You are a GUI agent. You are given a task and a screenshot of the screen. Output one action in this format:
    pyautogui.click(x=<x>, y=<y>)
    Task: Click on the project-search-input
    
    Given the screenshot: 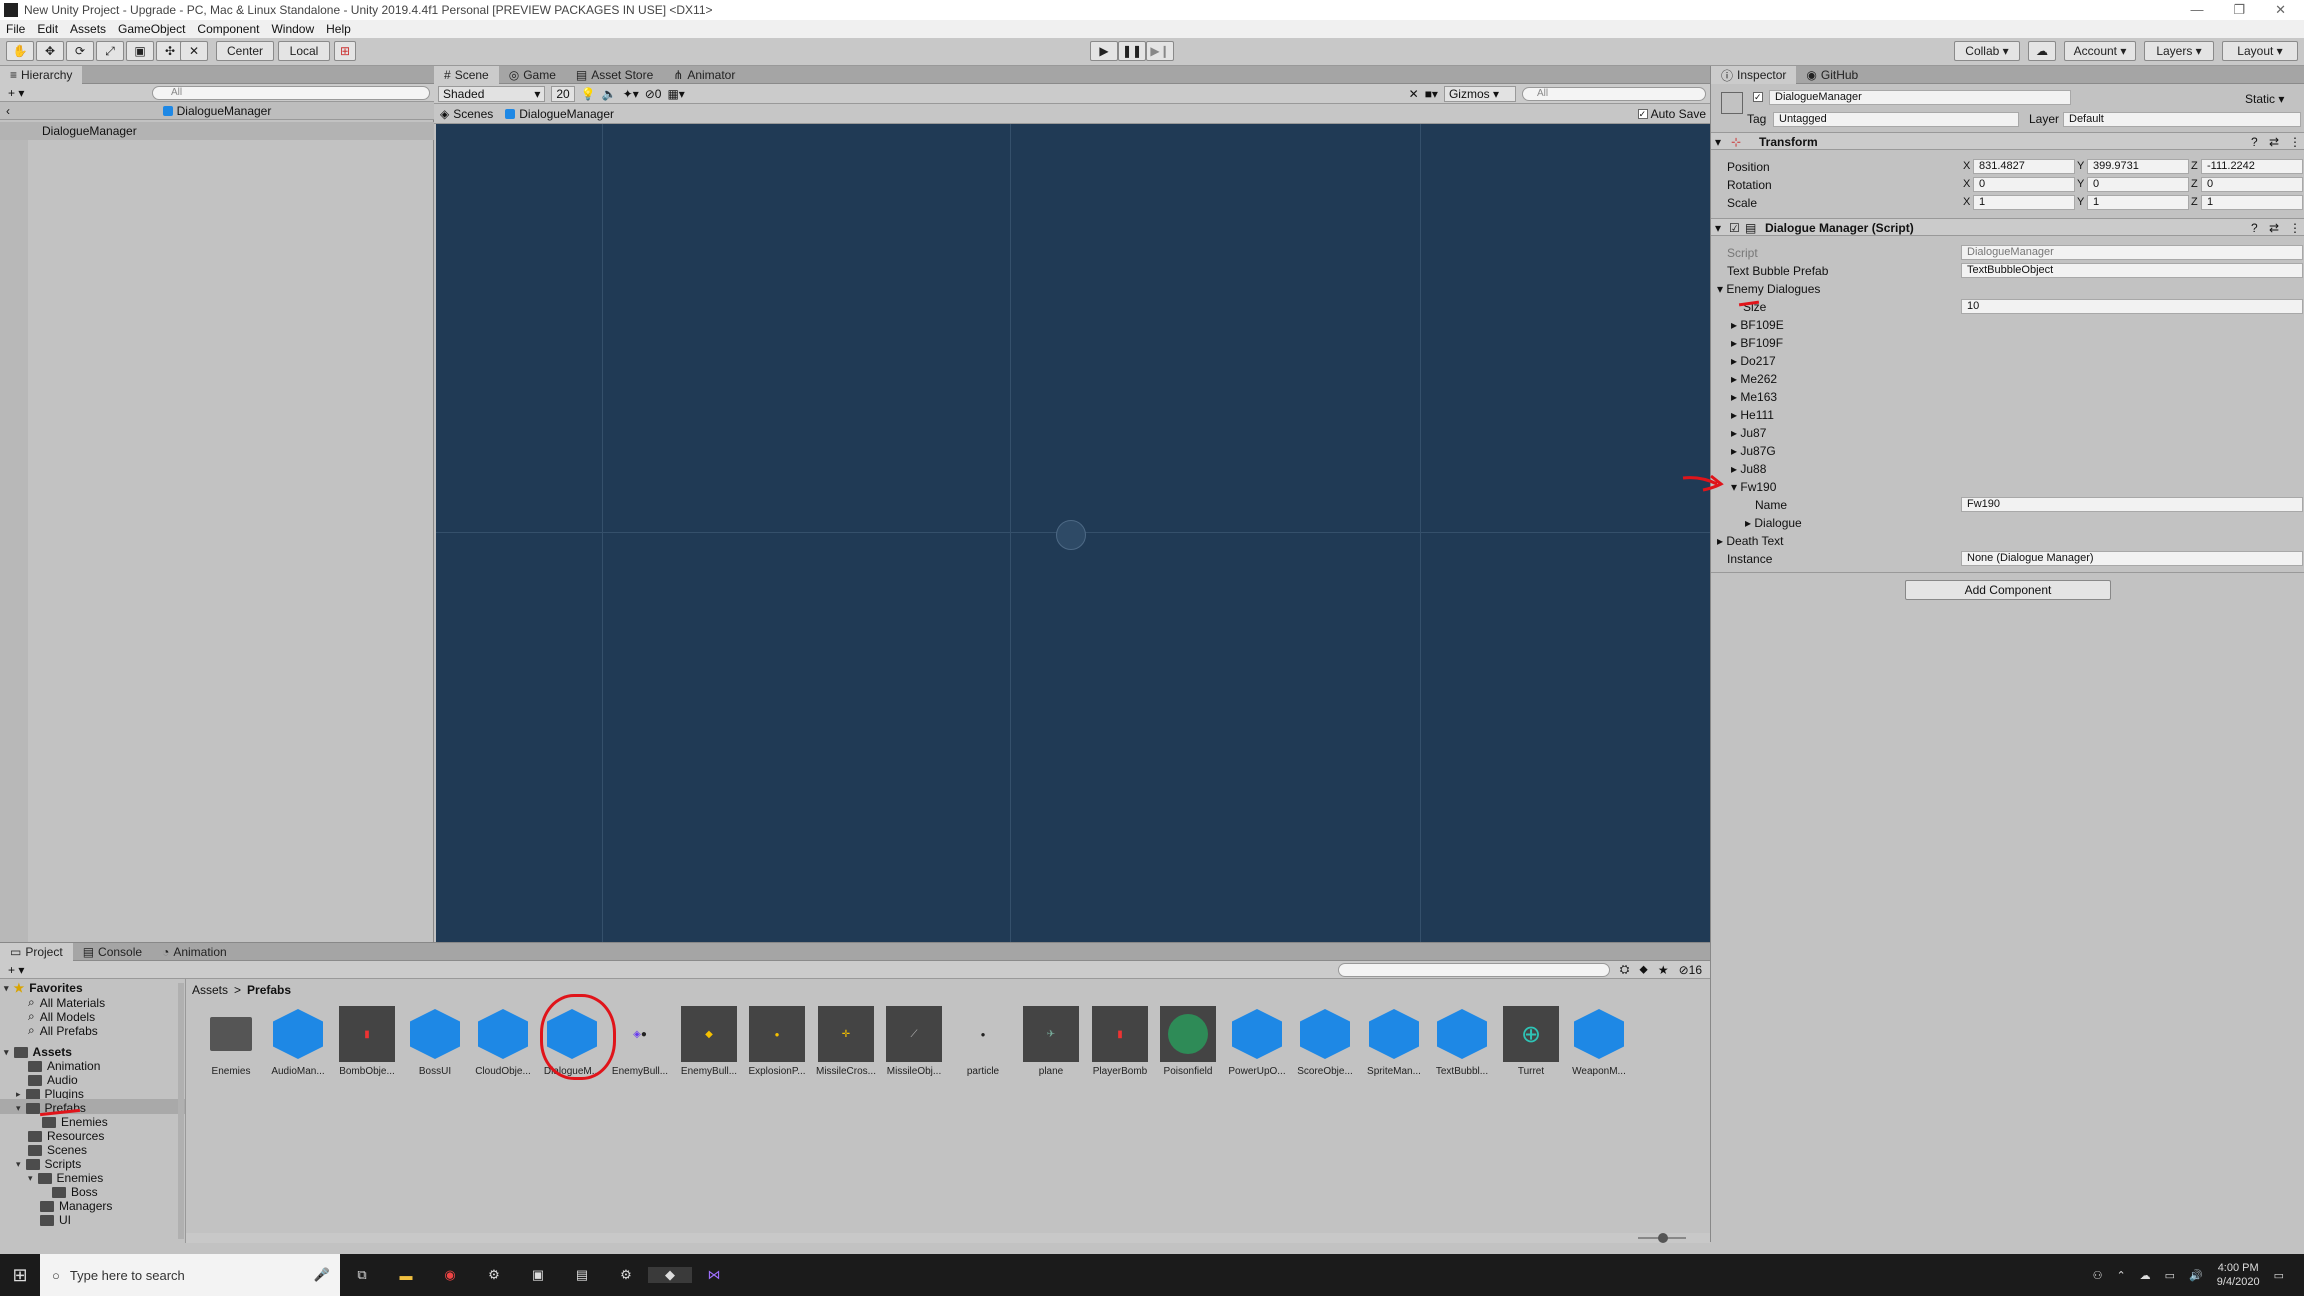 What is the action you would take?
    pyautogui.click(x=1473, y=969)
    